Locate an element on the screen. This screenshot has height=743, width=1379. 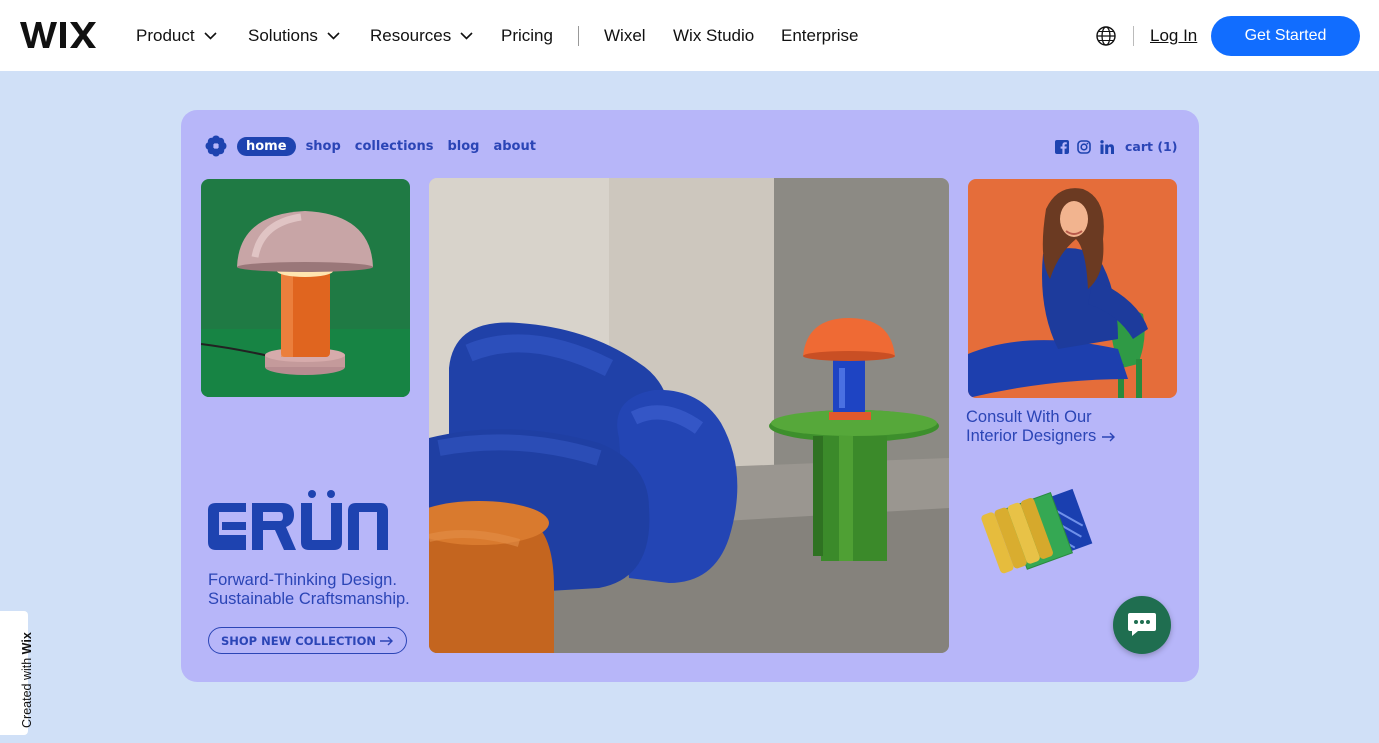
wix-logo is located at coordinates (58, 35).